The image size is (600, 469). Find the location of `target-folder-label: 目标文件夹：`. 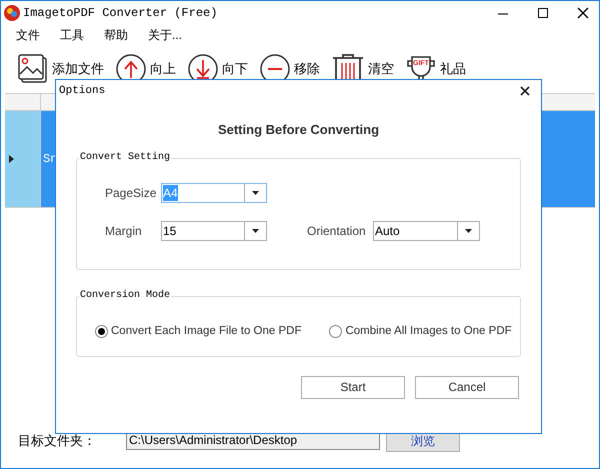

target-folder-label: 目标文件夹： is located at coordinates (57, 441).